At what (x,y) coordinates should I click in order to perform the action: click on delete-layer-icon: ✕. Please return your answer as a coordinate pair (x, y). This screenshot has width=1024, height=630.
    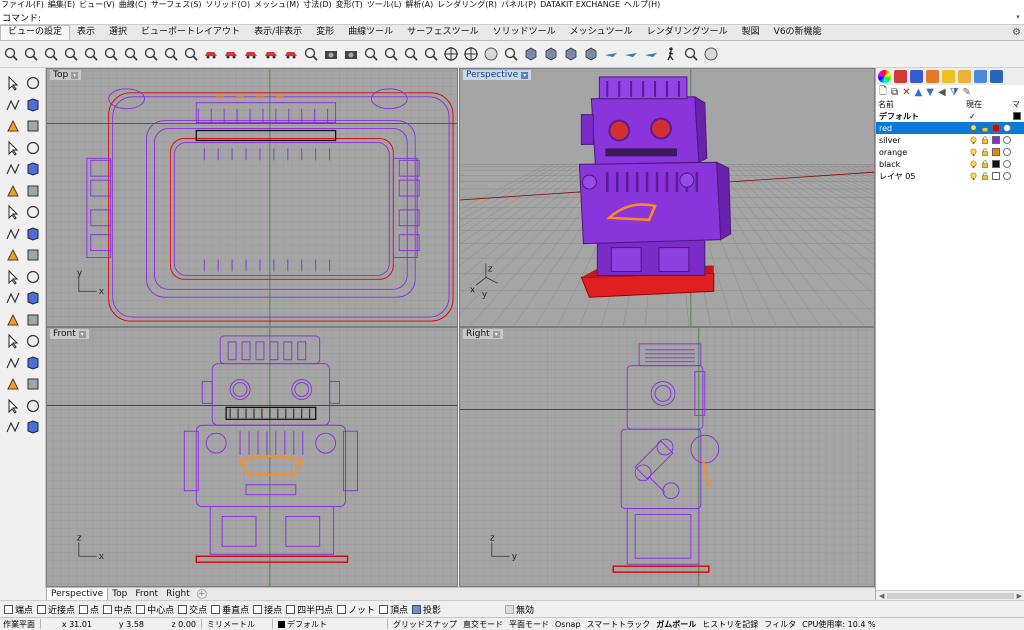
    Looking at the image, I should click on (906, 92).